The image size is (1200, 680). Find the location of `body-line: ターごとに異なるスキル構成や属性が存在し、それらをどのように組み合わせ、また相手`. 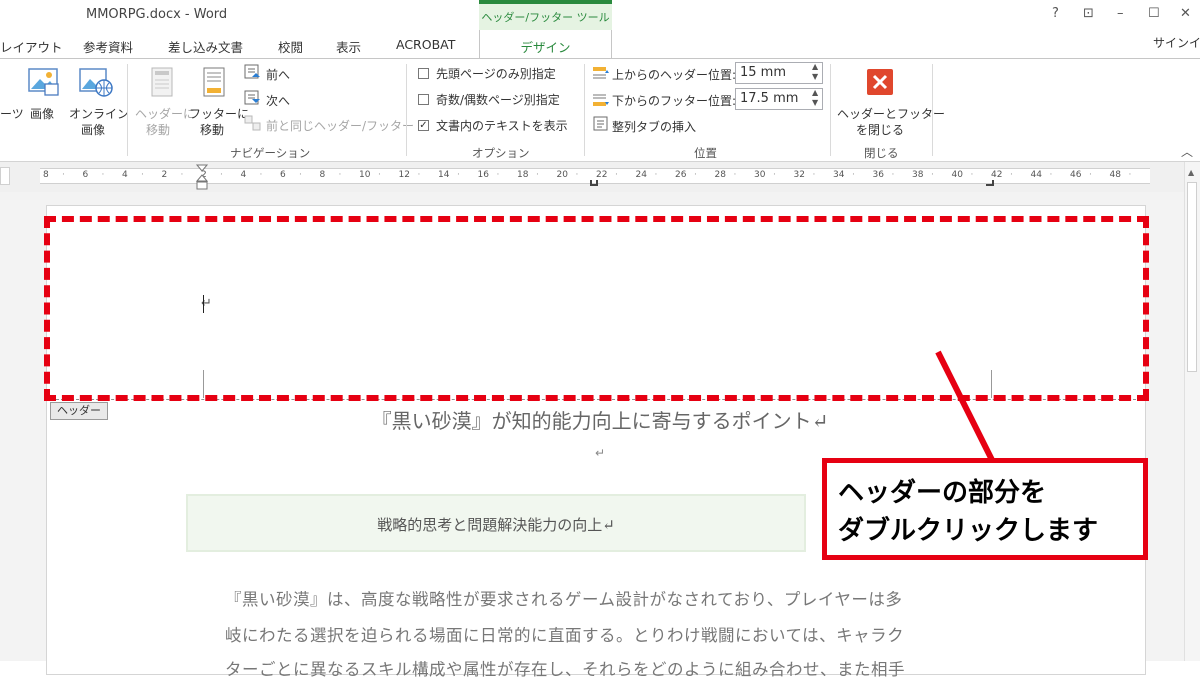

body-line: ターごとに異なるスキル構成や属性が存在し、それらをどのように組み合わせ、また相手 is located at coordinates (565, 668).